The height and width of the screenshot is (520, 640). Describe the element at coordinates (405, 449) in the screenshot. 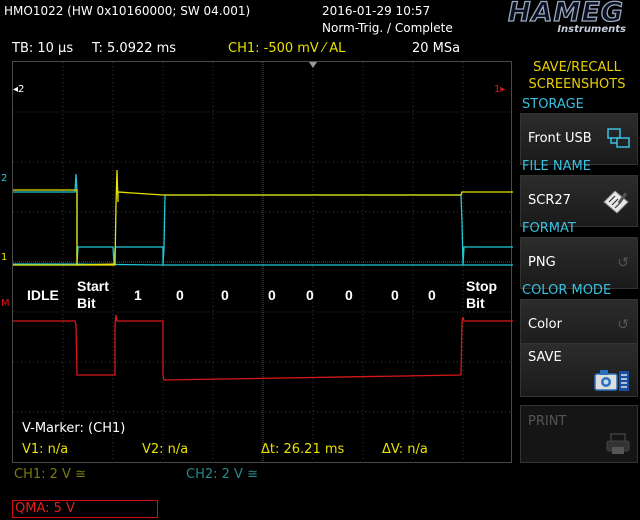

I see `vmarker-dv: ΔV: n/a` at that location.